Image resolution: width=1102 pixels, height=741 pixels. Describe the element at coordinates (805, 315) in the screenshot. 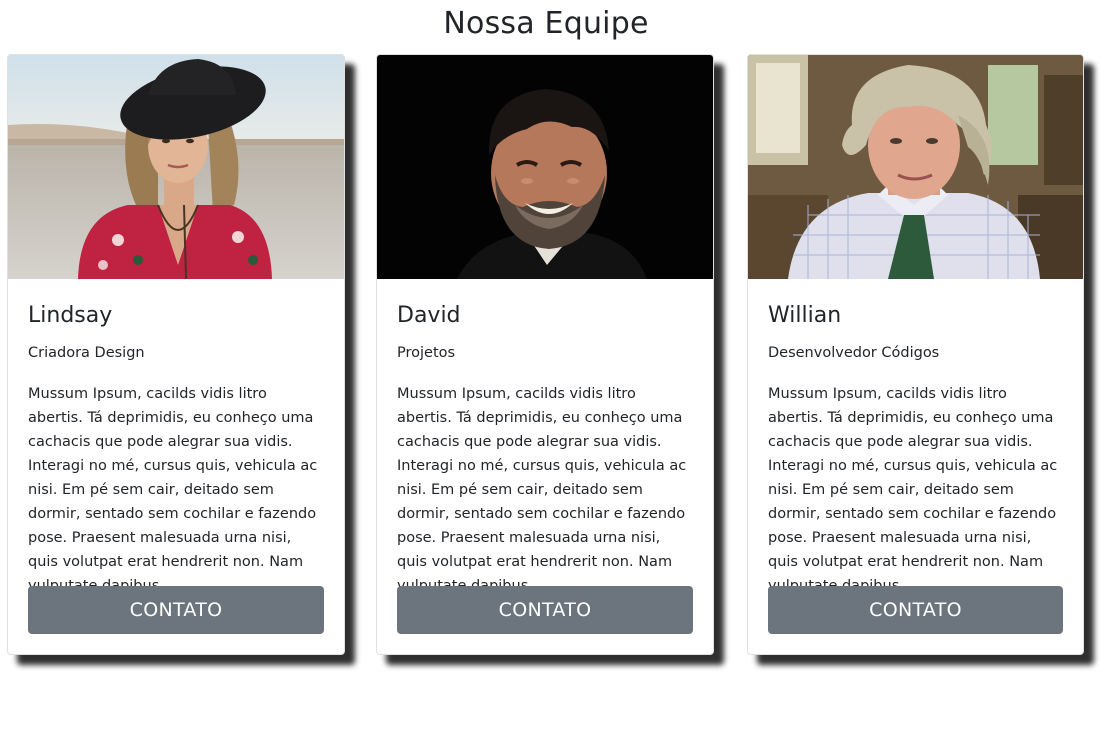

I see `member-name: Willian` at that location.